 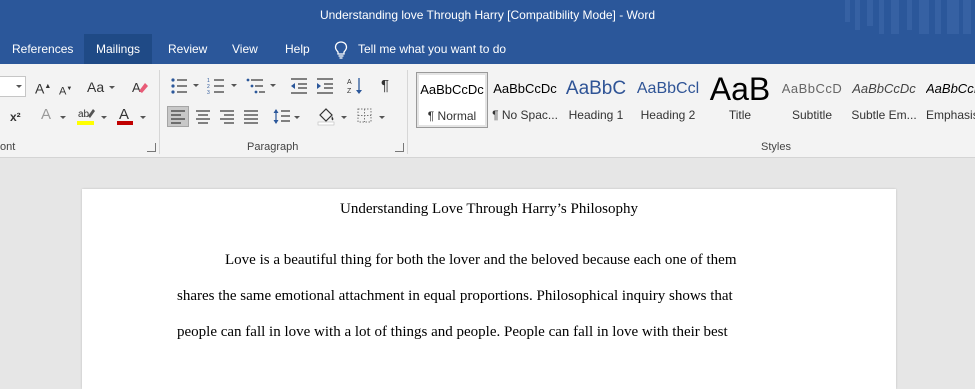 What do you see at coordinates (234, 85) in the screenshot?
I see `numbering-dropdown-icon` at bounding box center [234, 85].